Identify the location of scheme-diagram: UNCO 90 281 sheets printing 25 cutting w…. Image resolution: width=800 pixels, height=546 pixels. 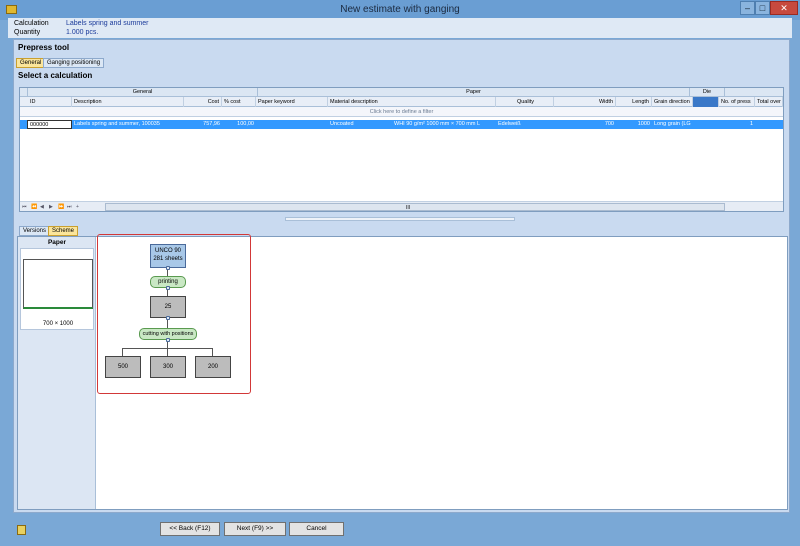
(174, 314).